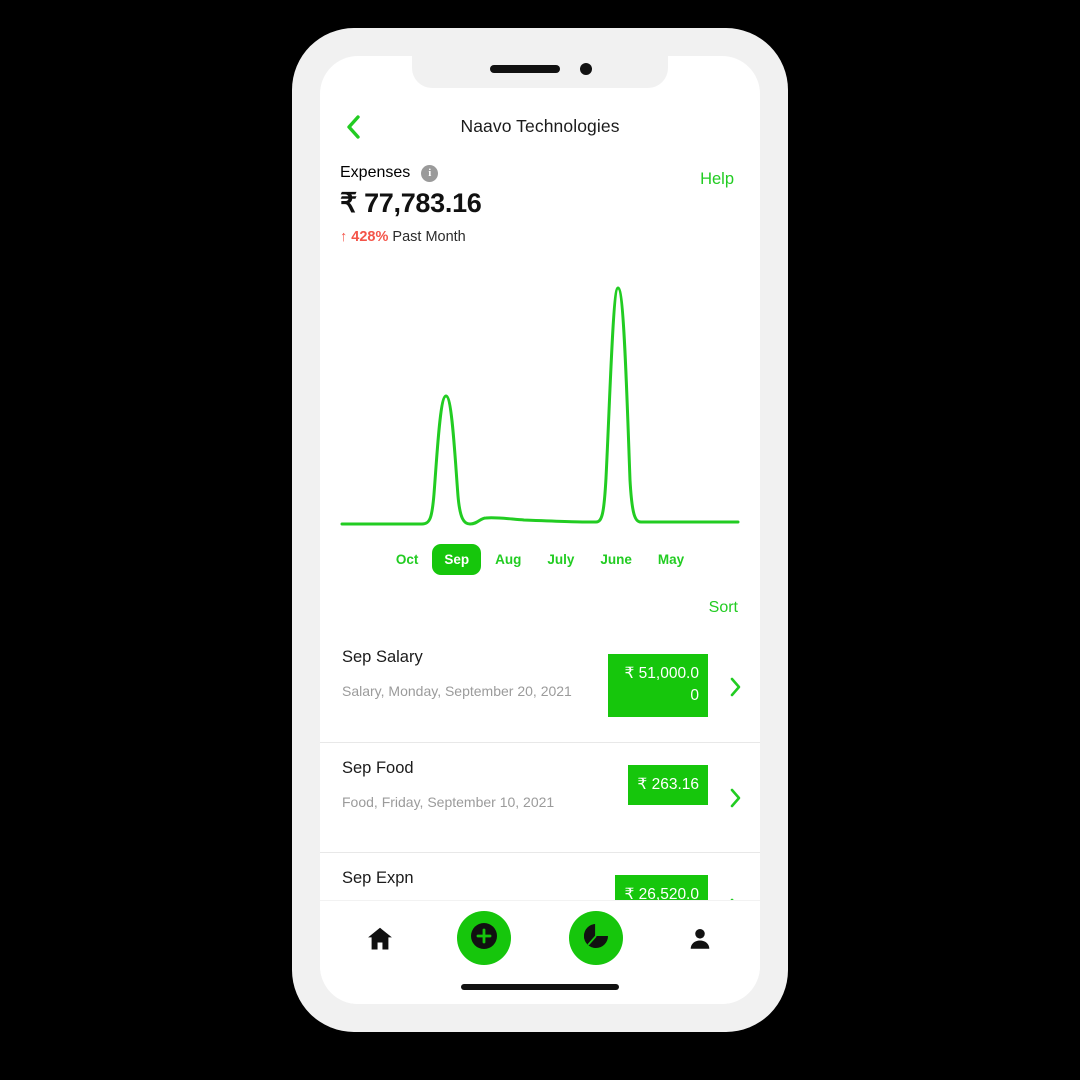  I want to click on delta-label: Past Month, so click(429, 237).